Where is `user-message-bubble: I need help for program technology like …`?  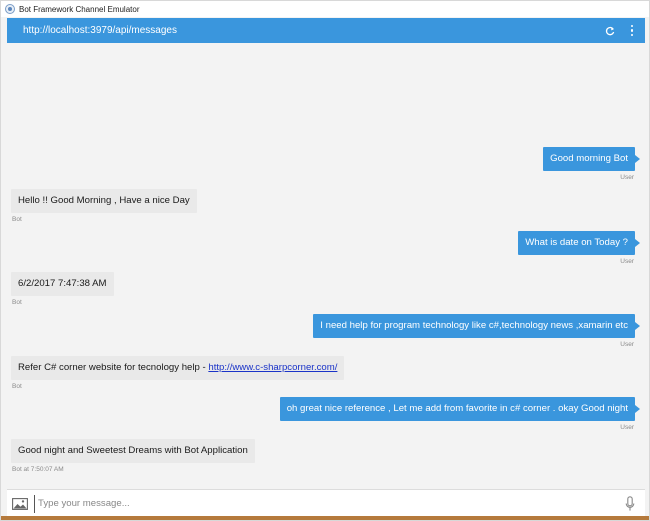 user-message-bubble: I need help for program technology like … is located at coordinates (476, 326).